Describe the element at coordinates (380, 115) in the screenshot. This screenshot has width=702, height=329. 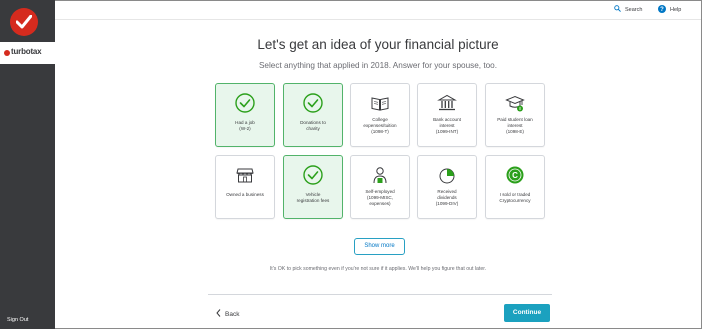
I see `tile-college-expenses: College expenses/tuition (1098-T)` at that location.